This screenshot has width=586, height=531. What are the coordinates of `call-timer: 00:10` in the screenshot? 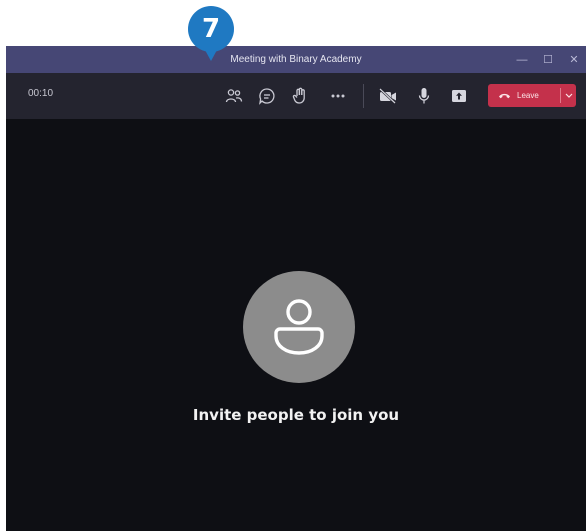 It's located at (41, 93).